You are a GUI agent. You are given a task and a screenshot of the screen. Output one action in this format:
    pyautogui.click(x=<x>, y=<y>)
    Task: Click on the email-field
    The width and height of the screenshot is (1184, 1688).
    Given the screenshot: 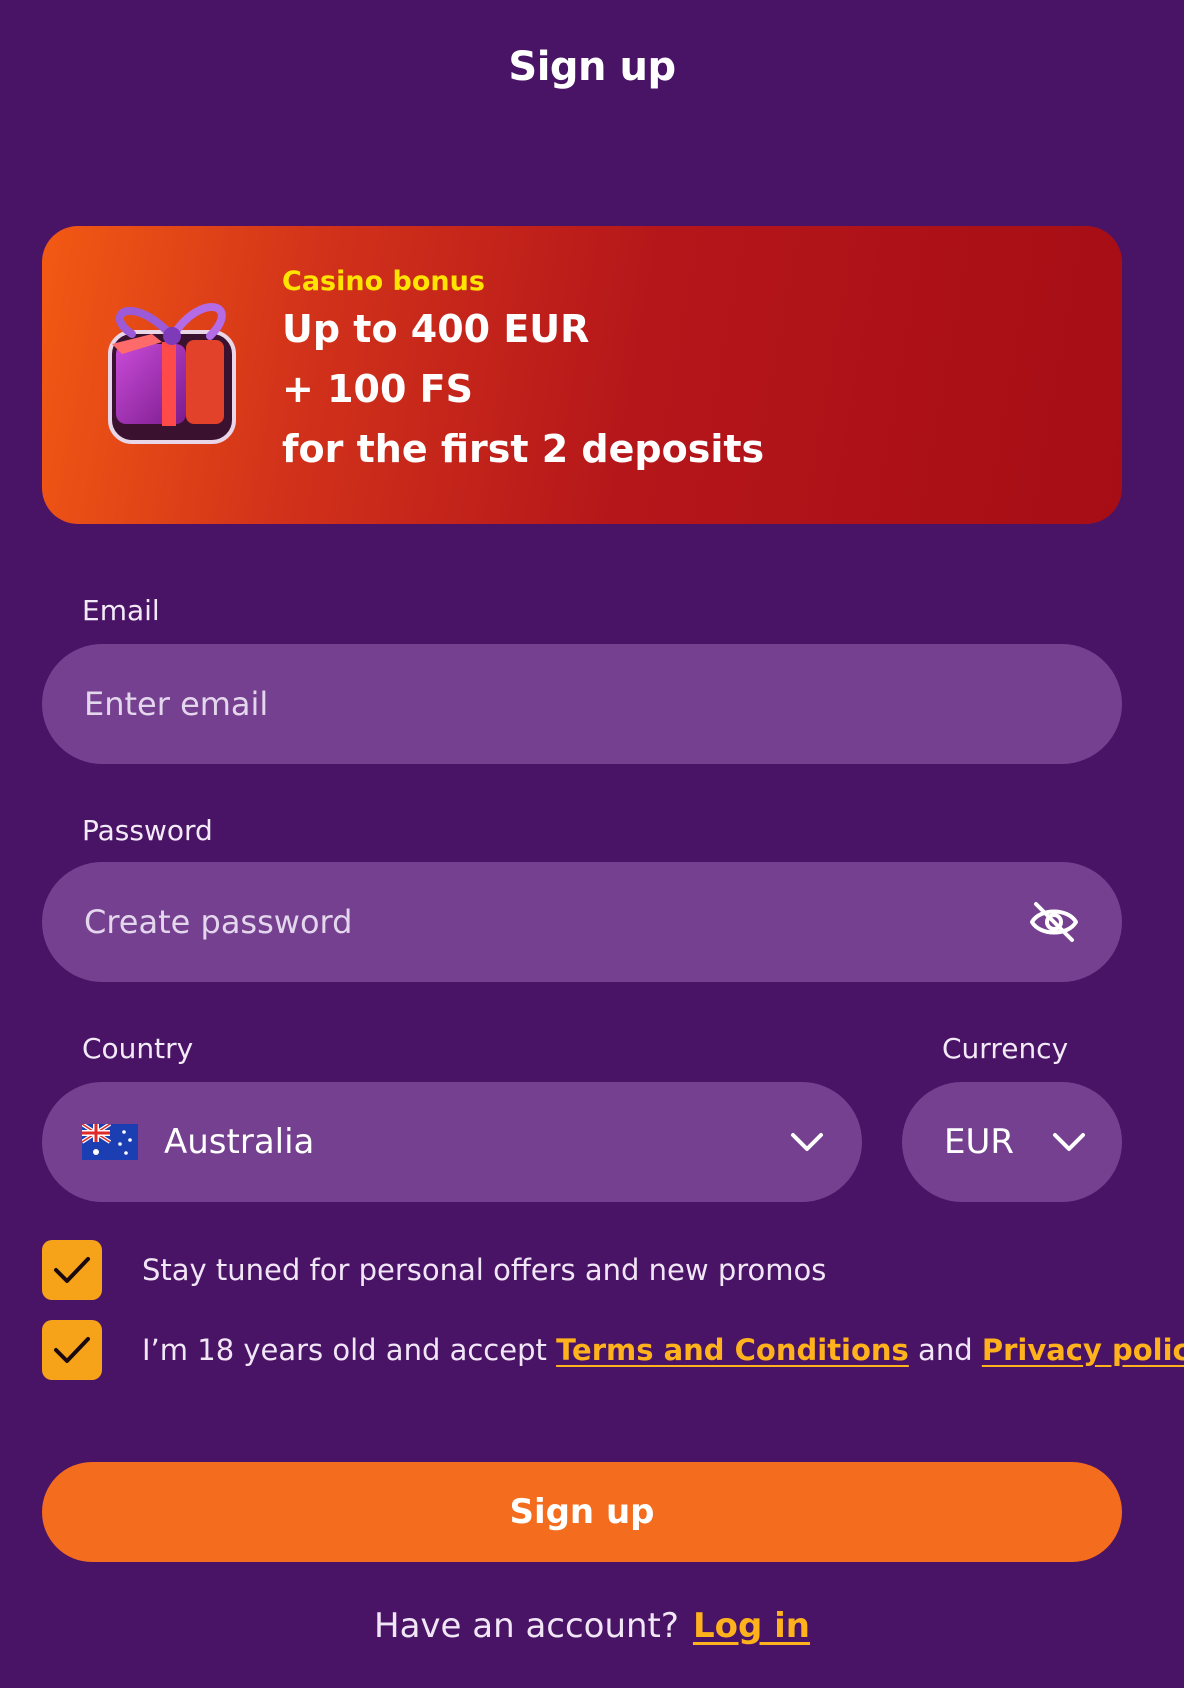 What is the action you would take?
    pyautogui.click(x=582, y=704)
    